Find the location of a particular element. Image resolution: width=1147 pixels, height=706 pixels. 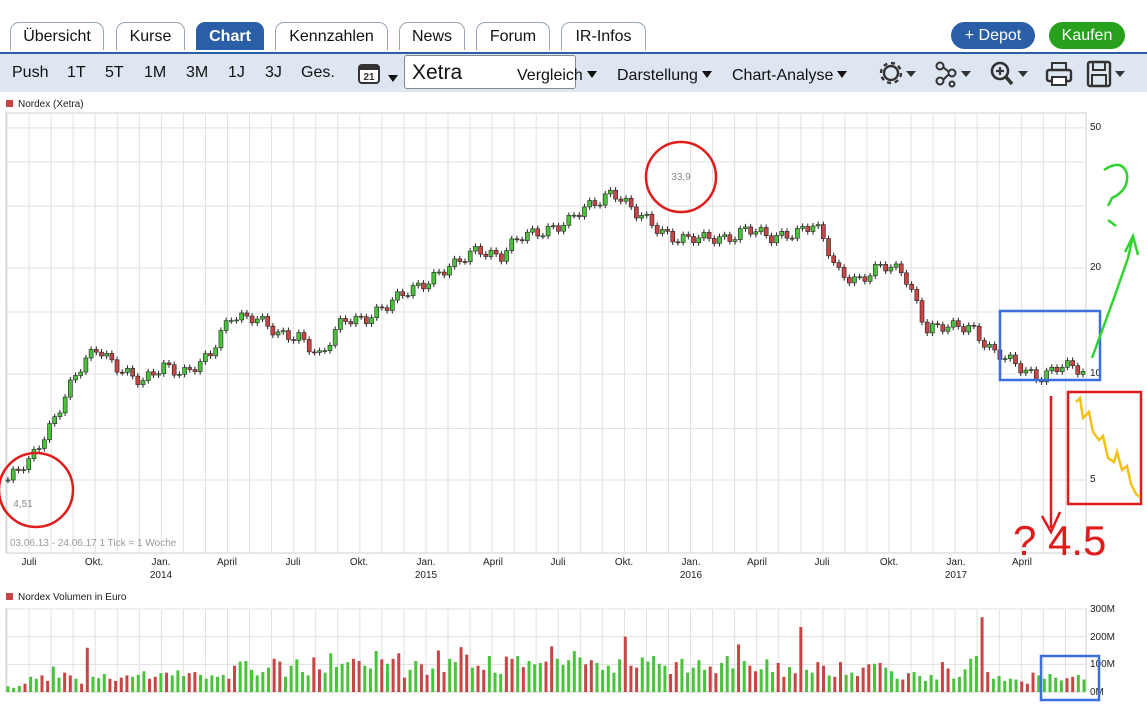

tab-news: News is located at coordinates (432, 36).